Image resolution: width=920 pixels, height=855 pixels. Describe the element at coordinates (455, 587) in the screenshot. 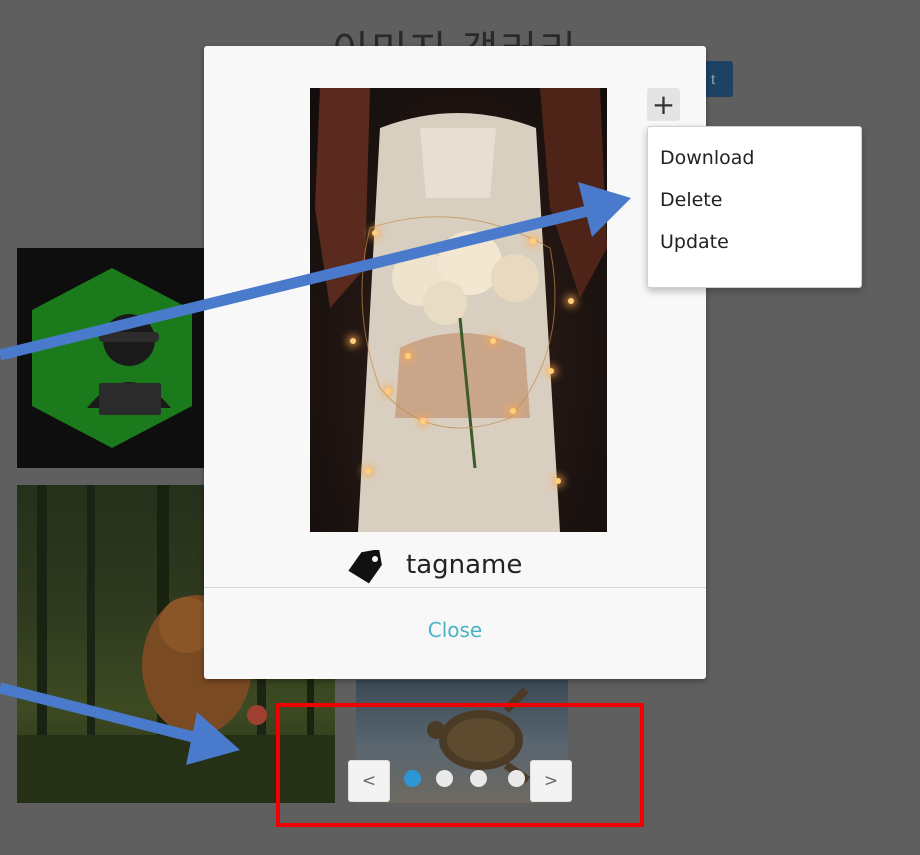

I see `modal-divider` at that location.